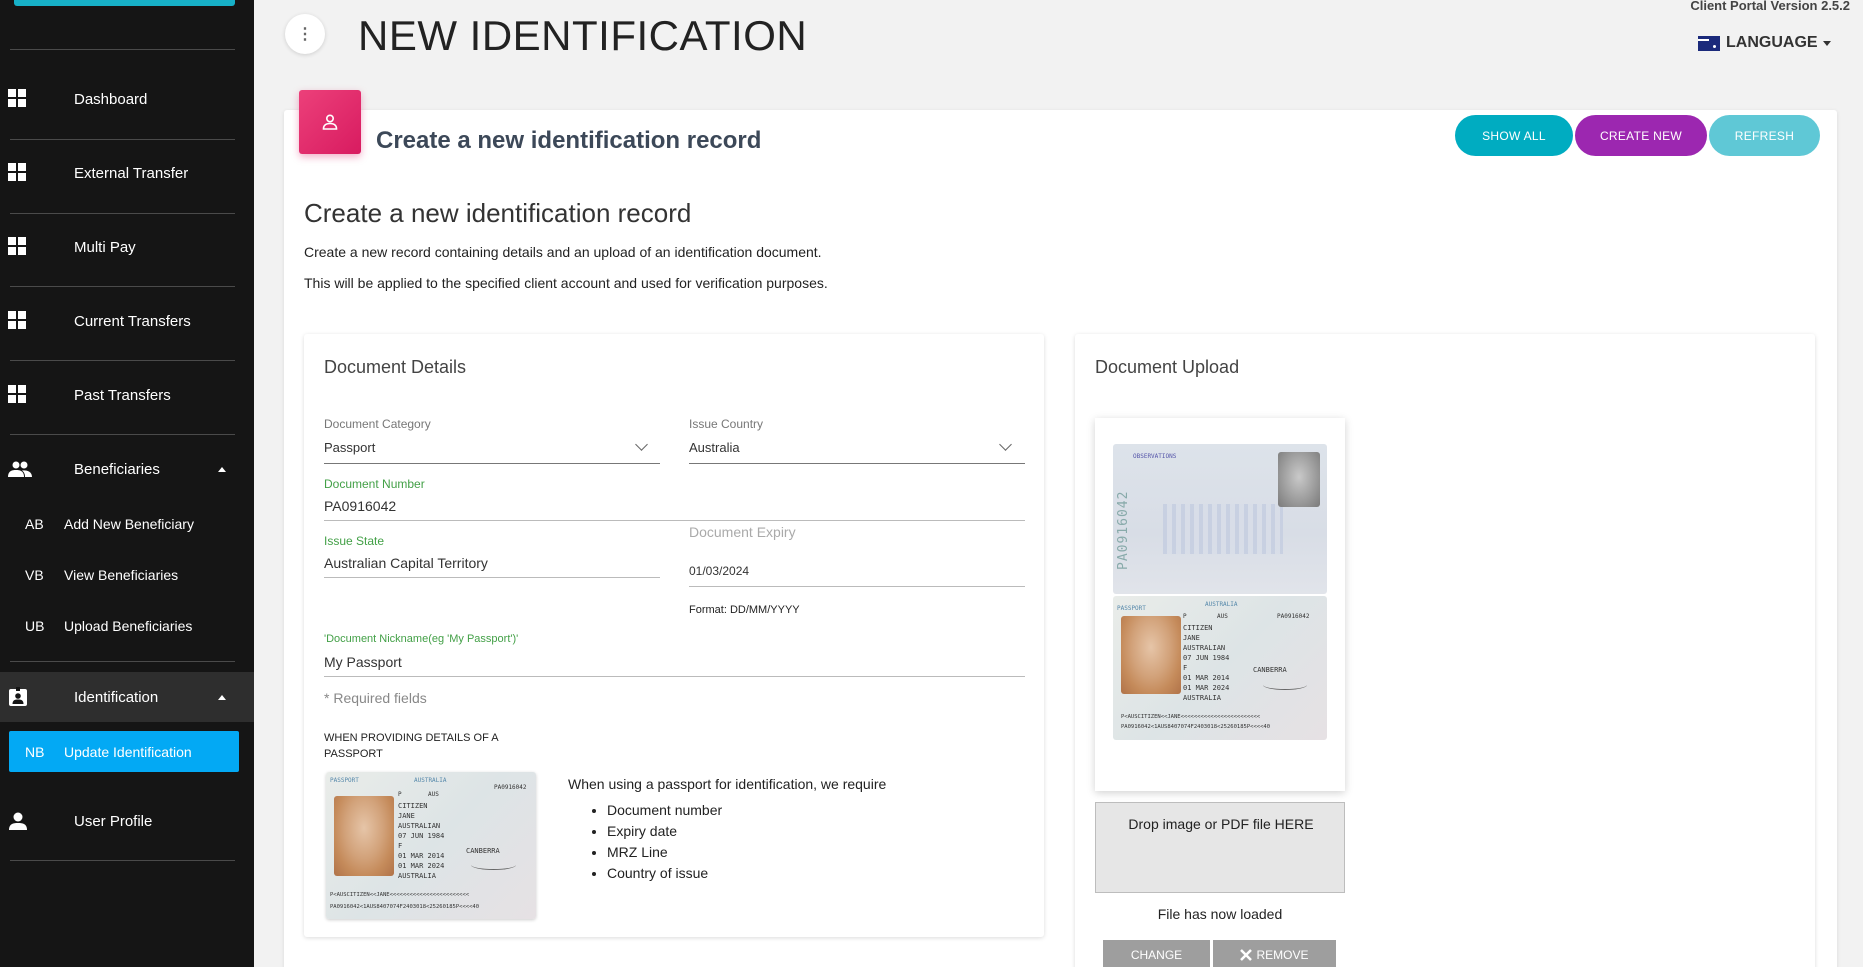 Image resolution: width=1863 pixels, height=967 pixels. I want to click on sidebar-subitem-update-identification: NB Update Identification, so click(124, 751).